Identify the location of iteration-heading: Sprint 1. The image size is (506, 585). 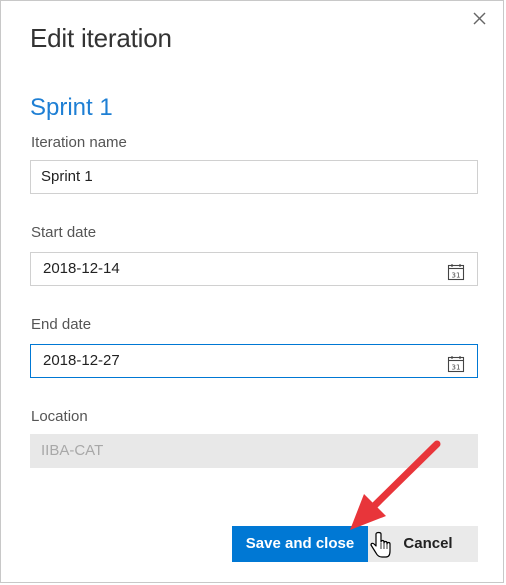
(71, 107).